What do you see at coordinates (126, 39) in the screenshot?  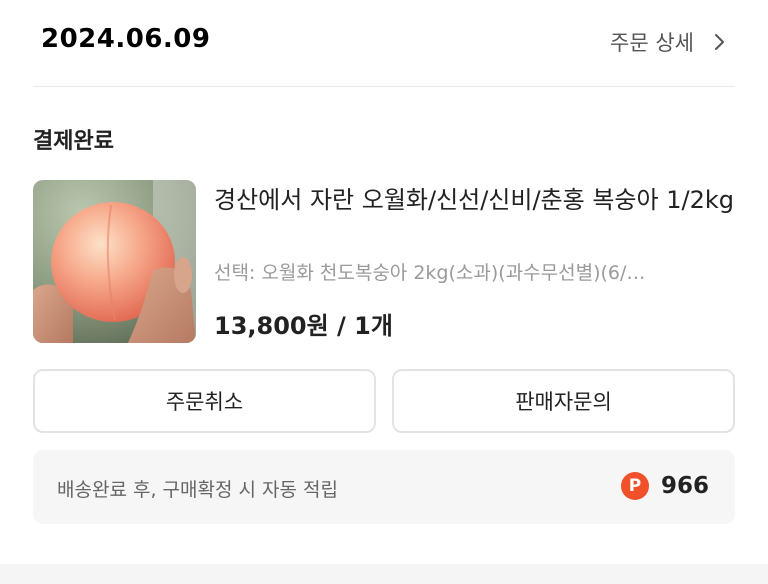 I see `order-date: 2024.06.09` at bounding box center [126, 39].